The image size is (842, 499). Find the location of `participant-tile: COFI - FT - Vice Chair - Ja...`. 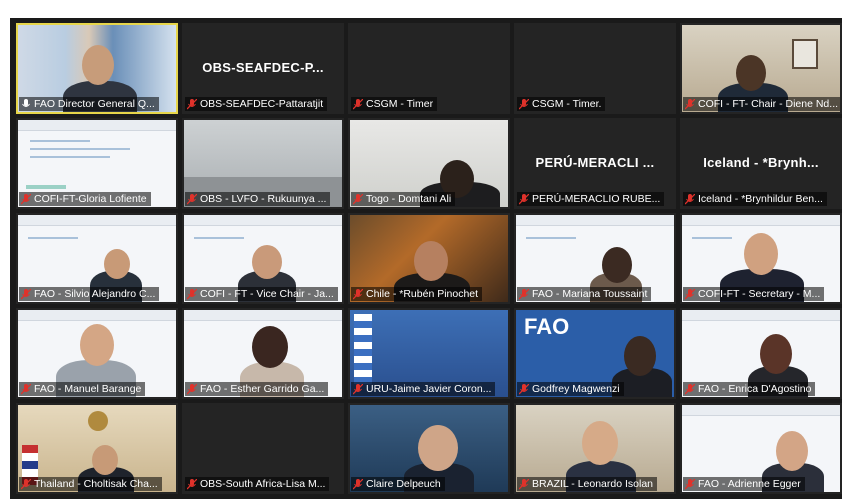

participant-tile: COFI - FT - Vice Chair - Ja... is located at coordinates (263, 258).